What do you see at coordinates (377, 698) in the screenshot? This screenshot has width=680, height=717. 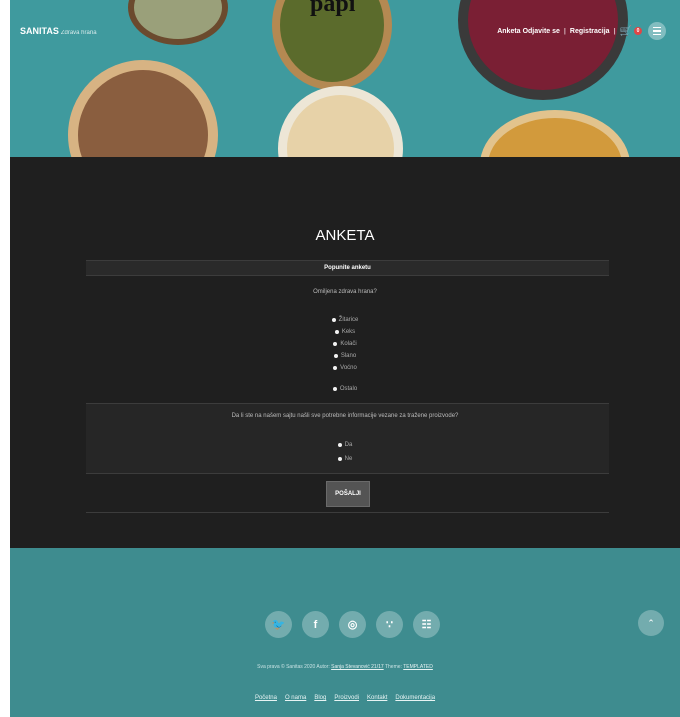 I see `footer-link-contact: Kontakt` at bounding box center [377, 698].